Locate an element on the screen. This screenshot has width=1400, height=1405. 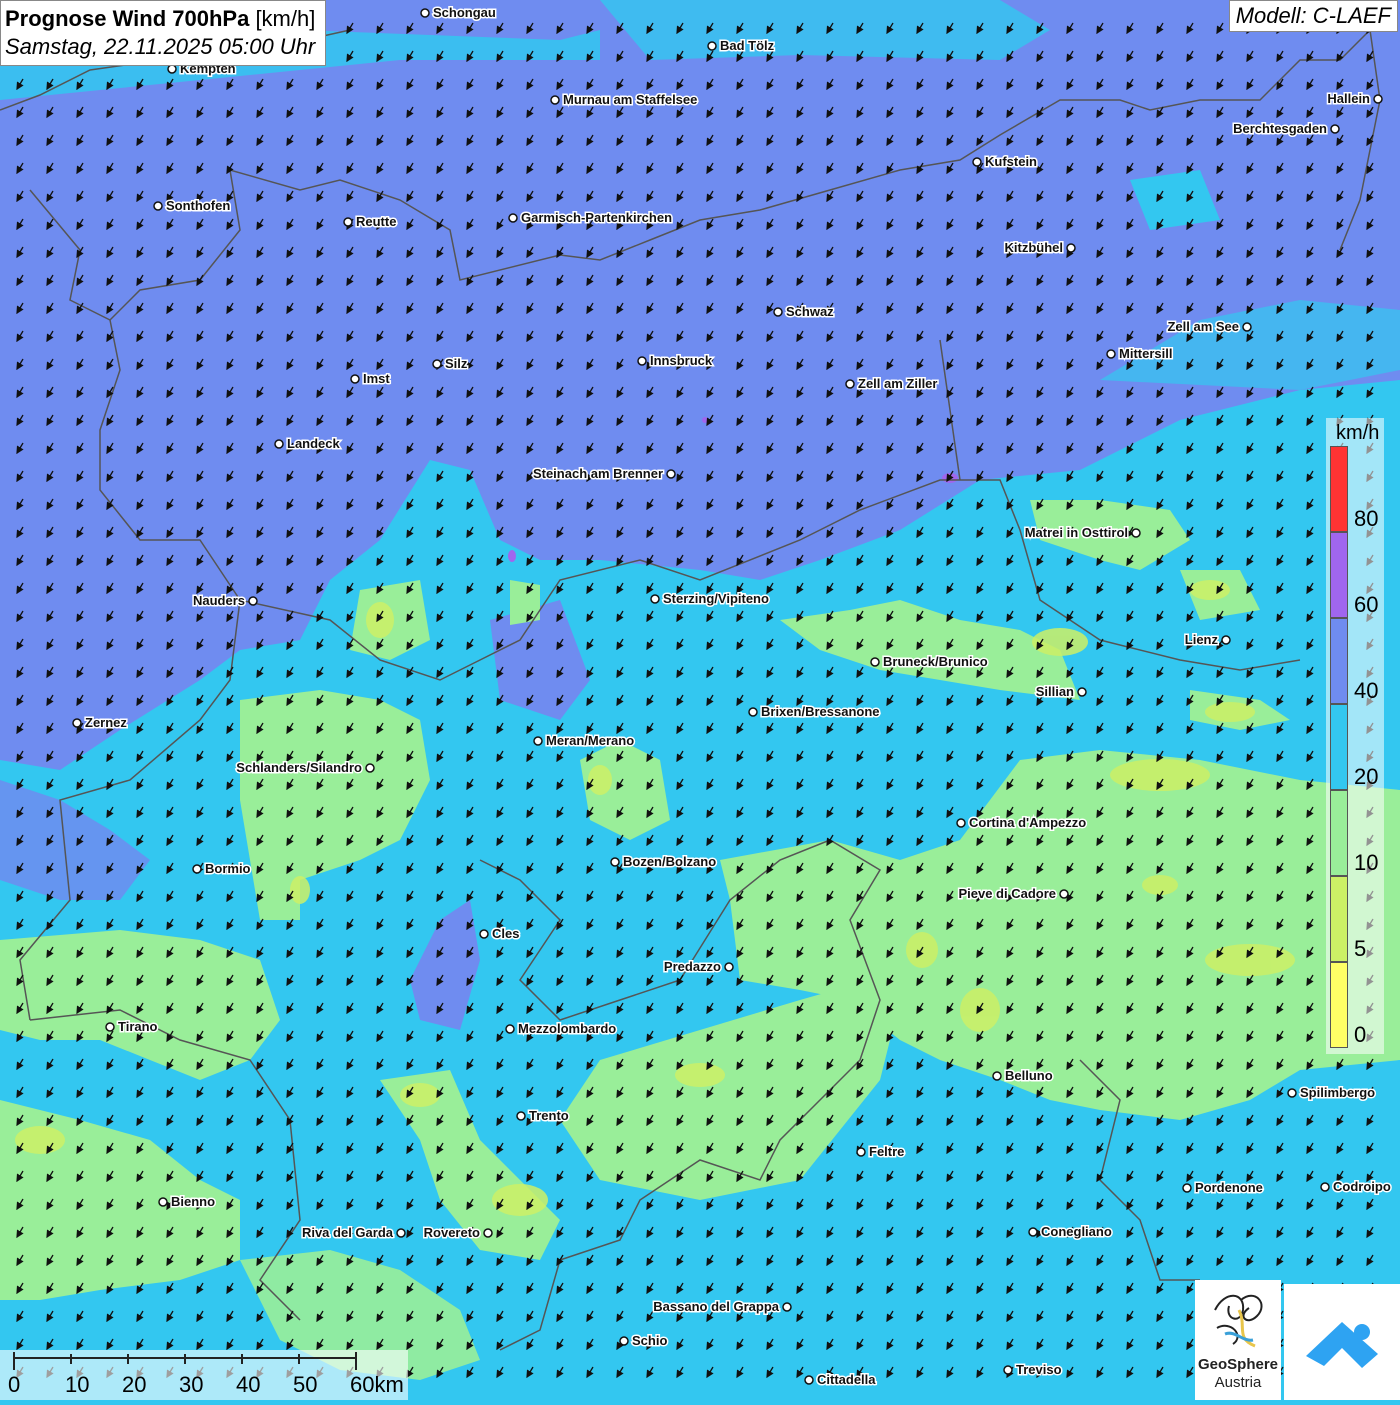
city-marker: Bruneck/Brunico is located at coordinates (929, 662).